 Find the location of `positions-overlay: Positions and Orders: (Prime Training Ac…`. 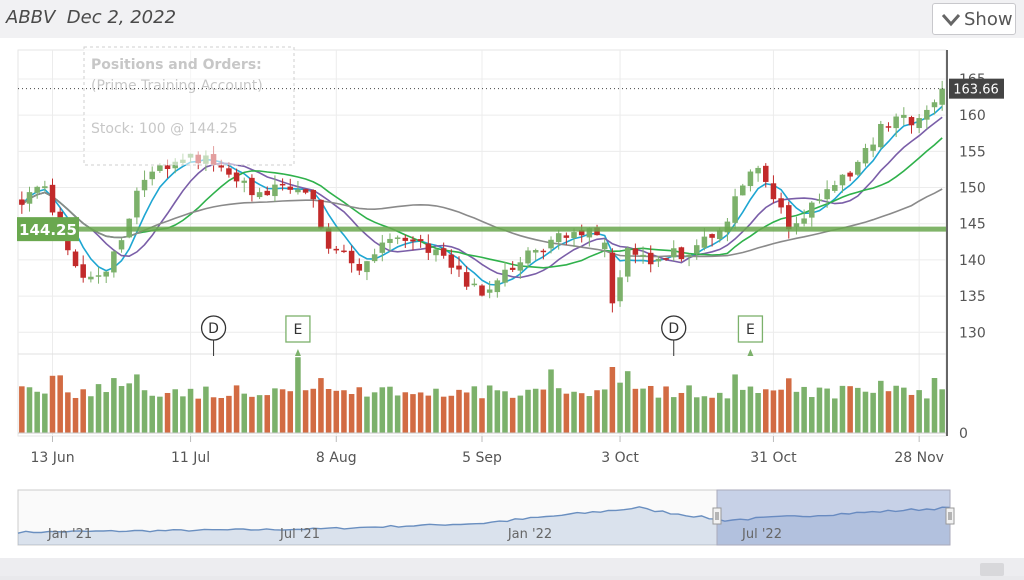

positions-overlay: Positions and Orders: (Prime Training Ac… is located at coordinates (189, 106).